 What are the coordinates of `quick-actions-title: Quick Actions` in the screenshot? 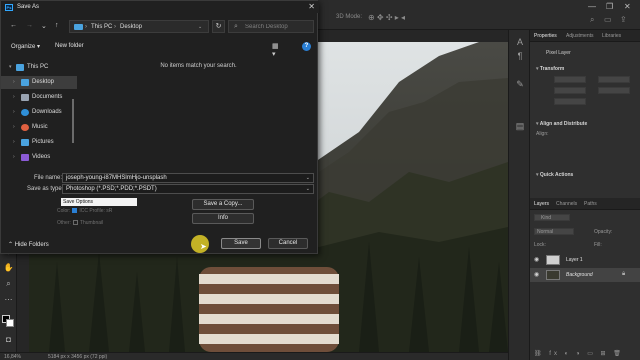 It's located at (554, 175).